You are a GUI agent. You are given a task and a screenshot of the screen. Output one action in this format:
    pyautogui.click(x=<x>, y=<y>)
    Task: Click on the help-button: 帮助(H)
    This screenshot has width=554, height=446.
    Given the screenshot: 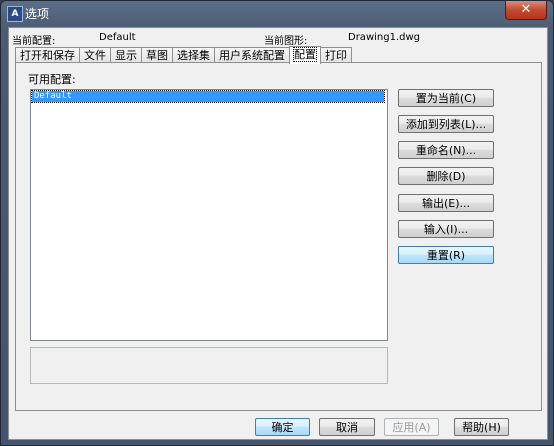 What is the action you would take?
    pyautogui.click(x=481, y=427)
    